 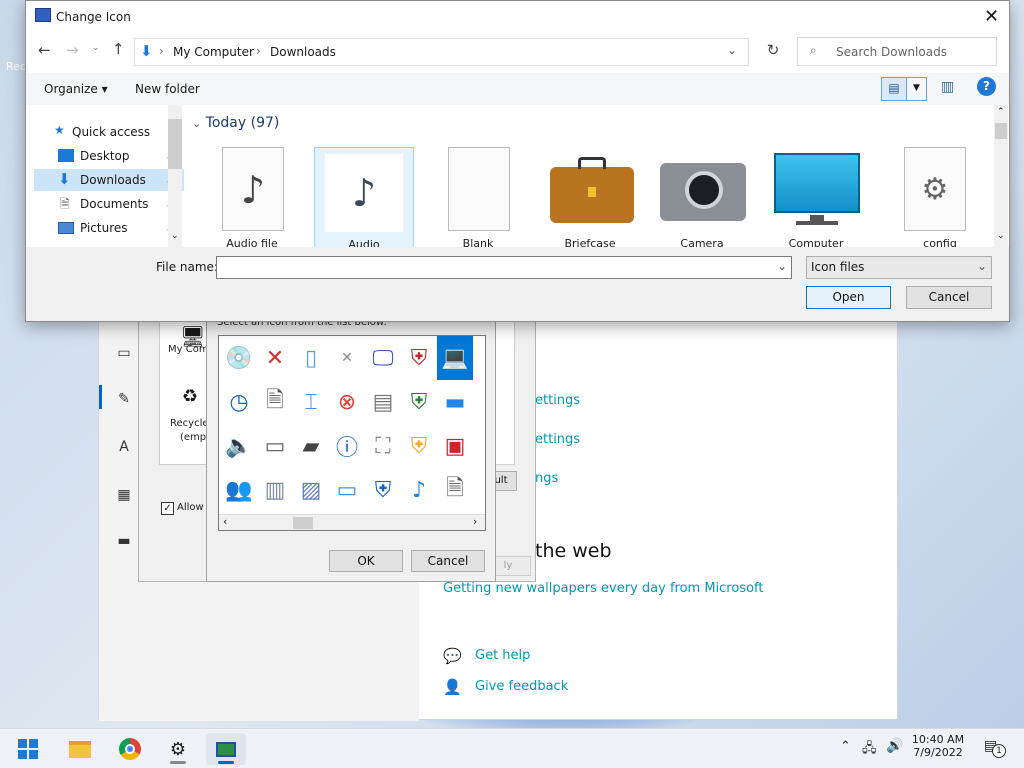 I want to click on card-icon: ▭, so click(x=347, y=490).